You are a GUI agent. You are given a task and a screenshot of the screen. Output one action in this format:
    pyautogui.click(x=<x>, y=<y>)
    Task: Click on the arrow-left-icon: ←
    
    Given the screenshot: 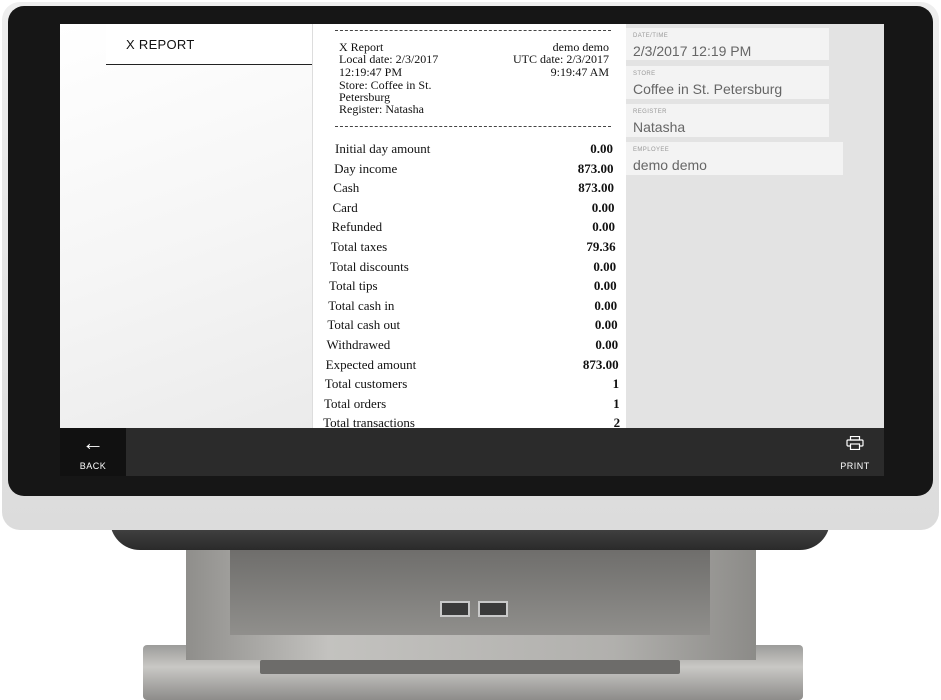 What is the action you would take?
    pyautogui.click(x=93, y=442)
    